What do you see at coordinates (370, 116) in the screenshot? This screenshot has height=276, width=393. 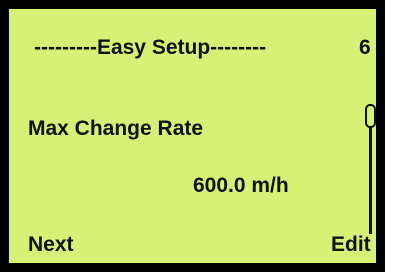 I see `scrollbar-thumb` at bounding box center [370, 116].